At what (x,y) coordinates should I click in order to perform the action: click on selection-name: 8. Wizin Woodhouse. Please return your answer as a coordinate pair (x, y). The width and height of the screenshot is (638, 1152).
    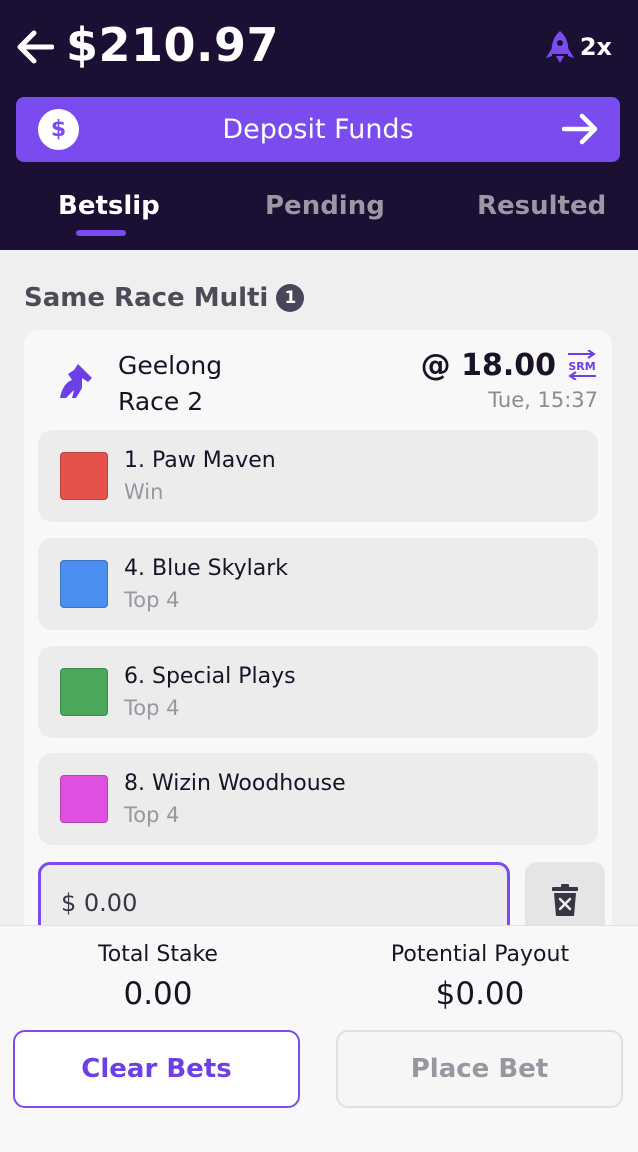
    Looking at the image, I should click on (235, 783).